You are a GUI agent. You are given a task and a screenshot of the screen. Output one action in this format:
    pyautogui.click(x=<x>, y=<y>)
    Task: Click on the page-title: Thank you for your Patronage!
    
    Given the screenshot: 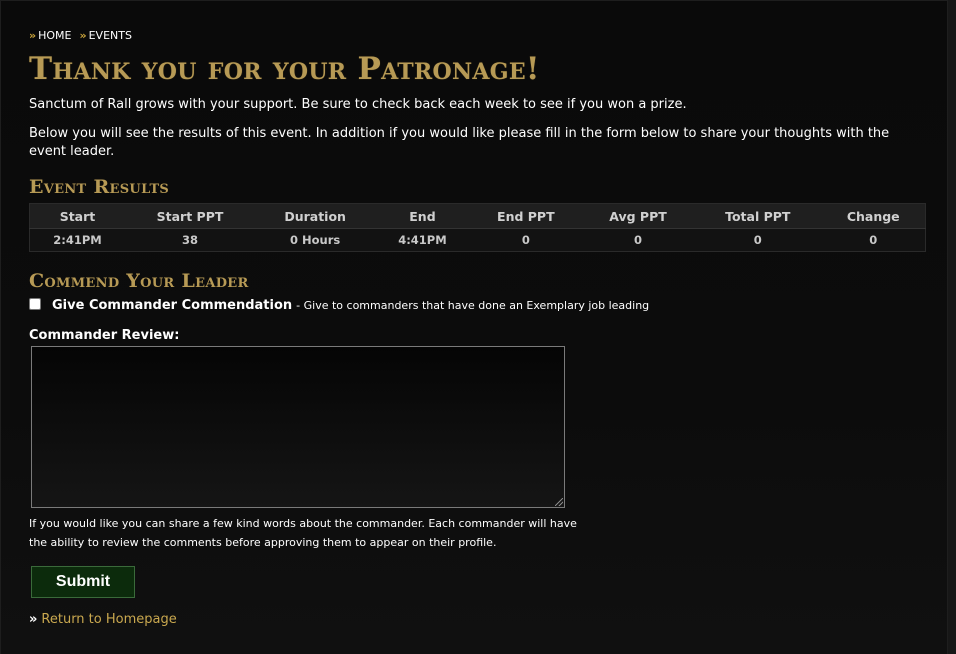 What is the action you would take?
    pyautogui.click(x=284, y=69)
    